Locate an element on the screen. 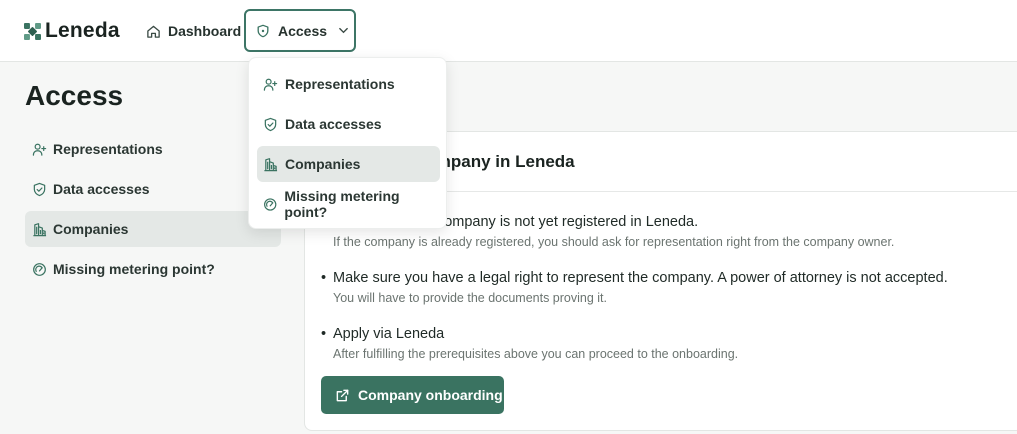  sidebar-item-label: Representations is located at coordinates (108, 149).